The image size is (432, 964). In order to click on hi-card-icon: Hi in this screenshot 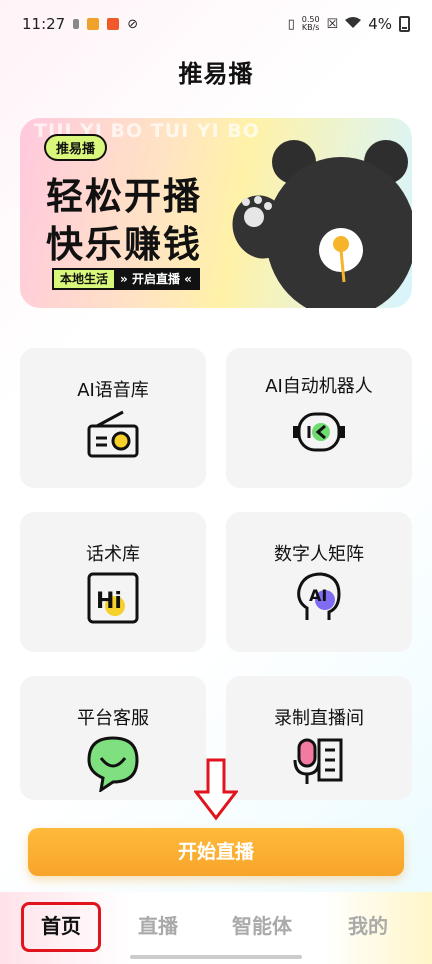, I will do `click(113, 598)`.